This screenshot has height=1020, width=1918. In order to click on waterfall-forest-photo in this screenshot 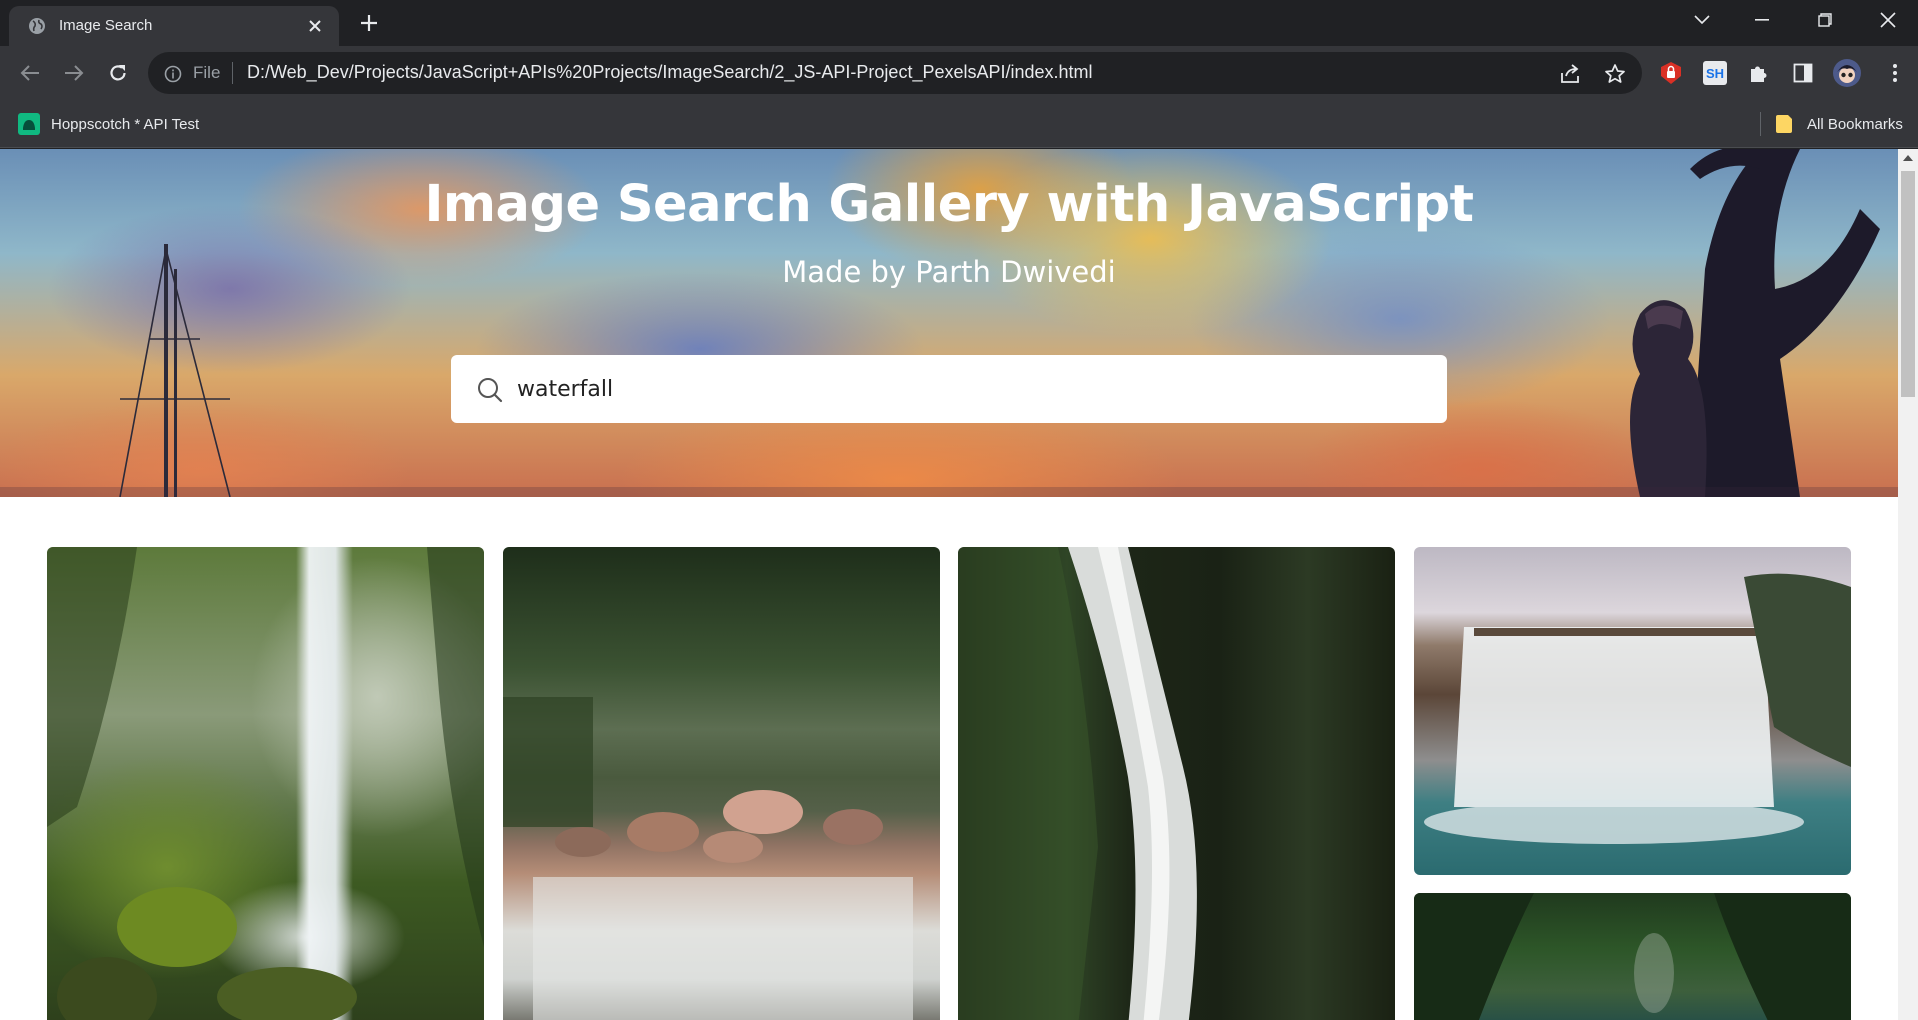, I will do `click(265, 783)`.